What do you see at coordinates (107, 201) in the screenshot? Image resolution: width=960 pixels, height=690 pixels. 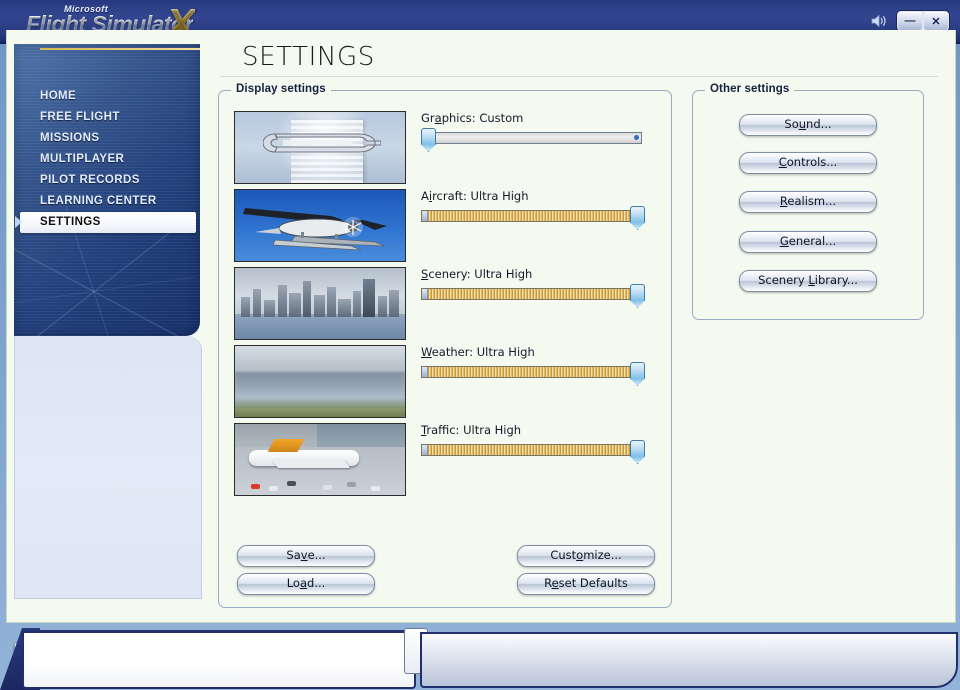 I see `sidebar-item-learning-center: LEARNING CENTER` at bounding box center [107, 201].